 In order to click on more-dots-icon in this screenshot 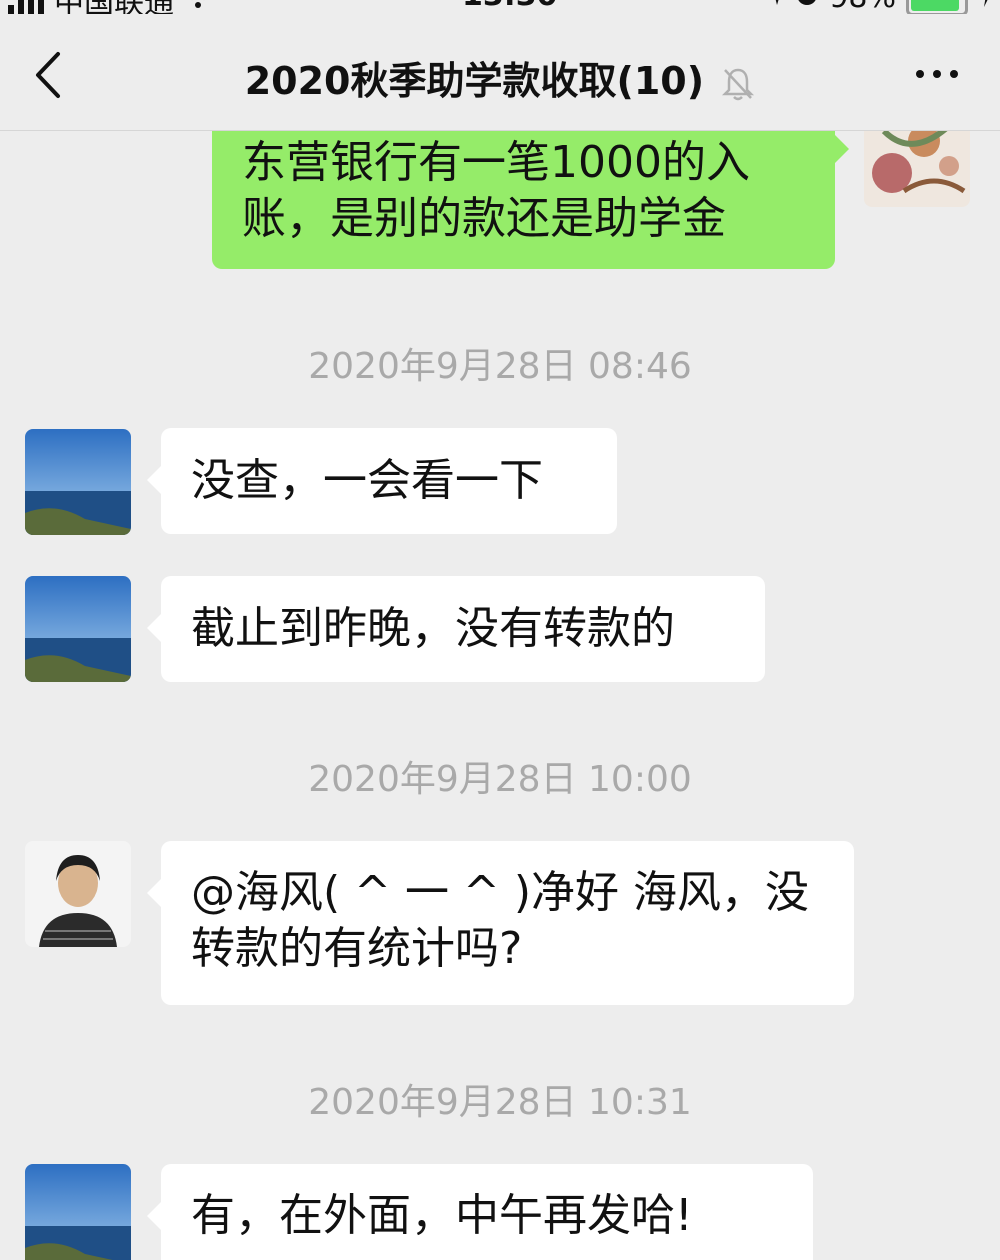, I will do `click(920, 74)`.